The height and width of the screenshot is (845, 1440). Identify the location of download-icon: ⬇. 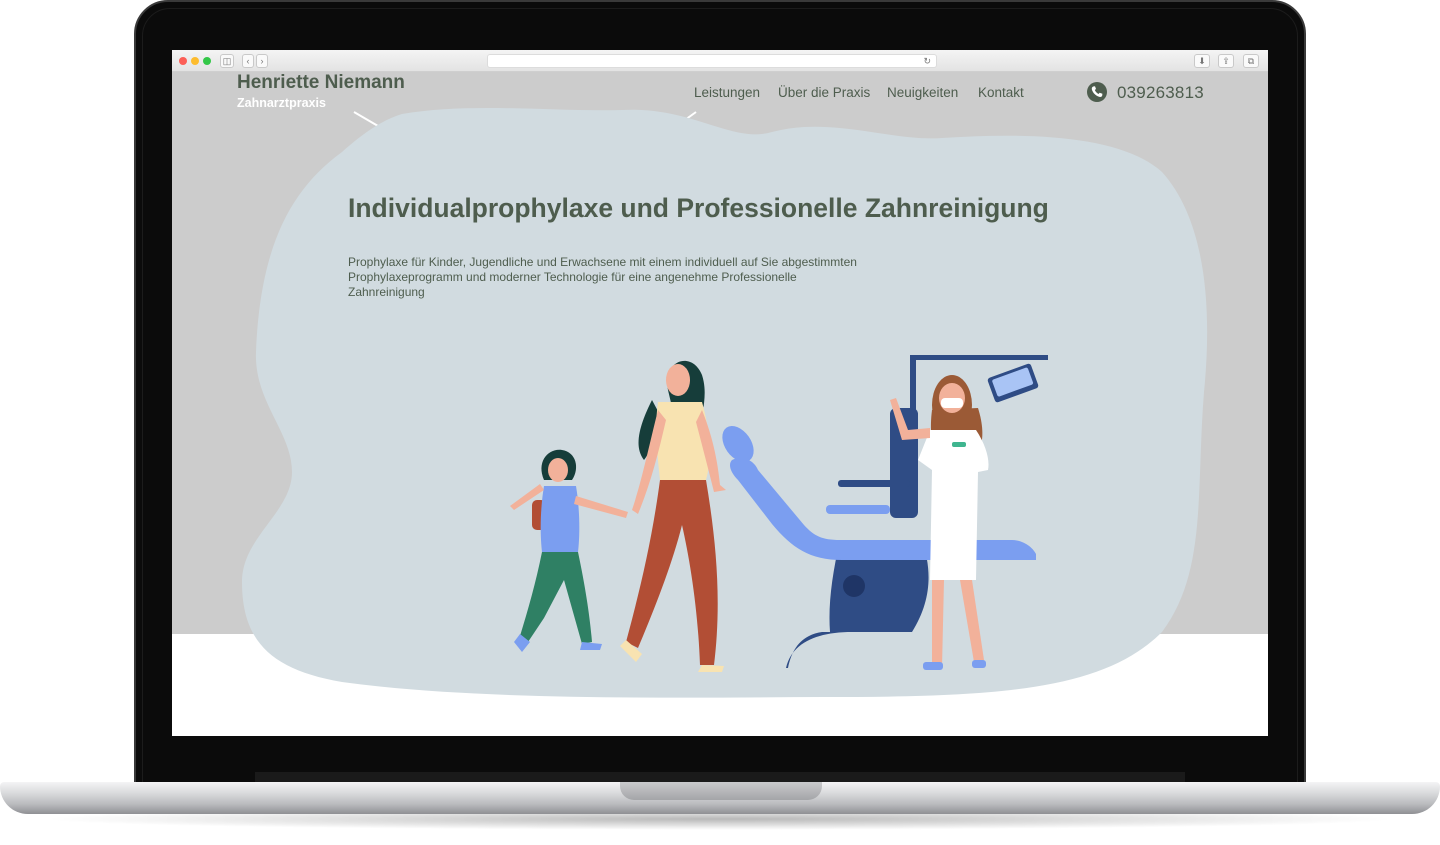
(1202, 61).